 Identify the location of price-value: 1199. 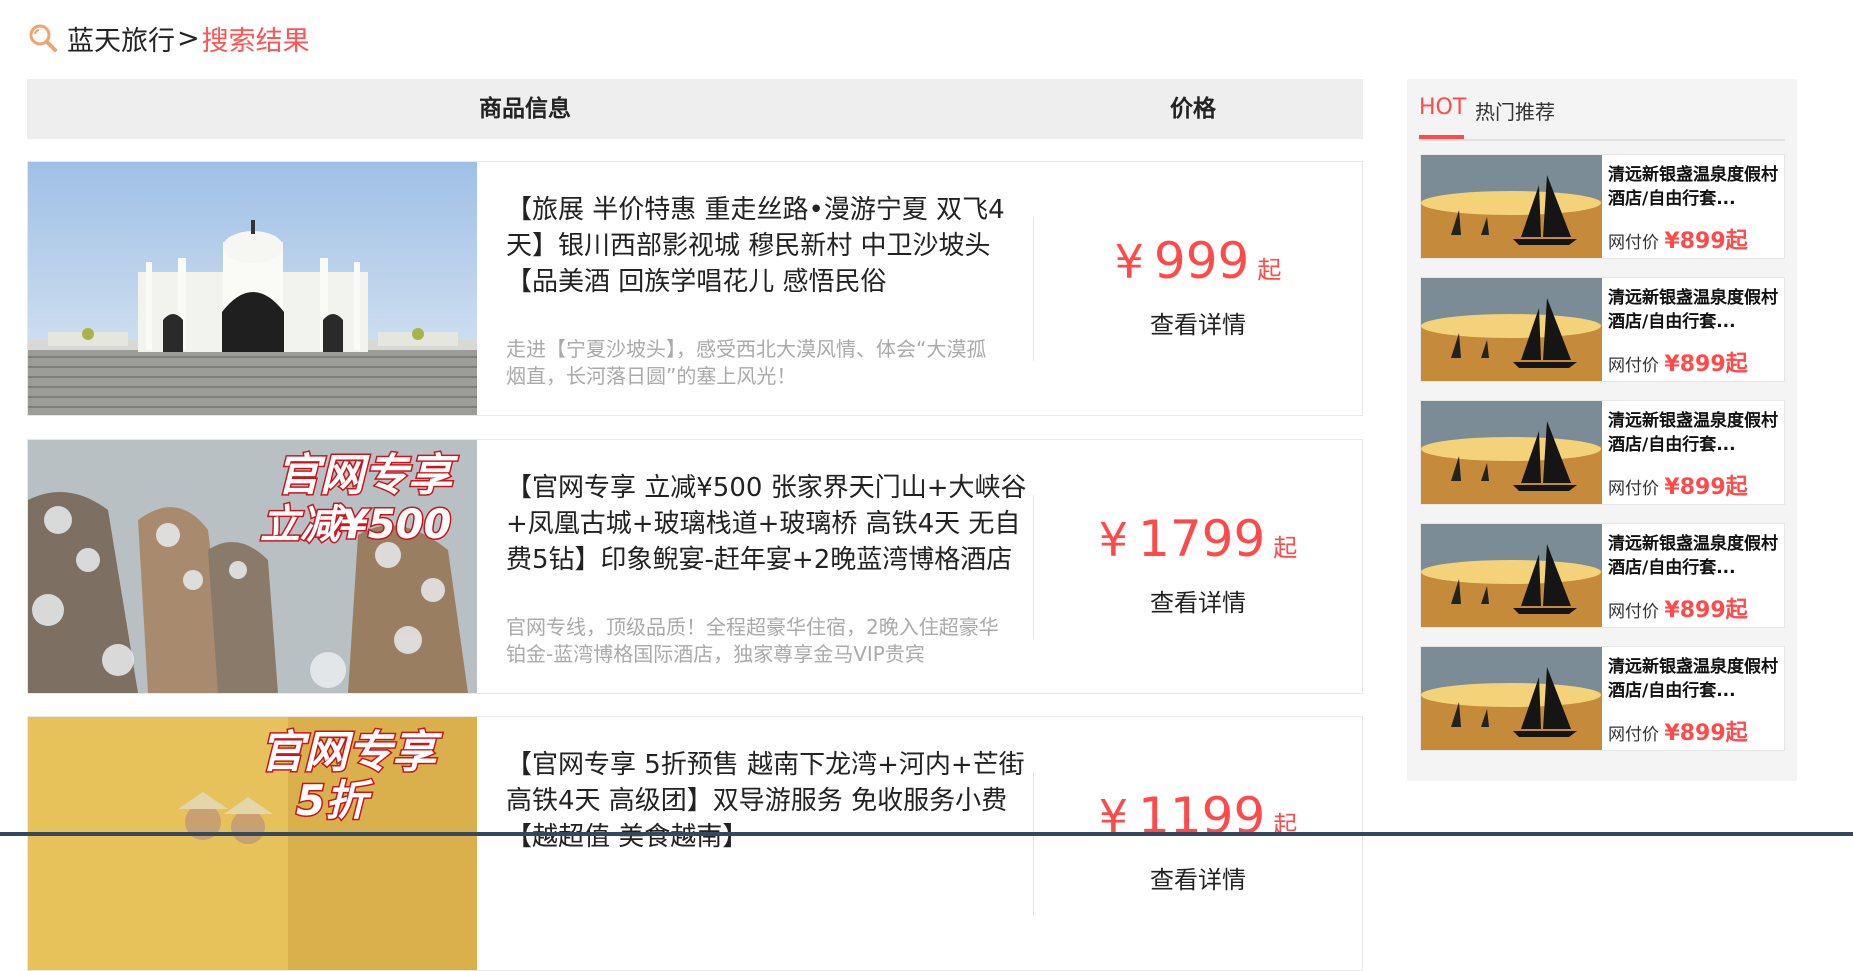
(1202, 816).